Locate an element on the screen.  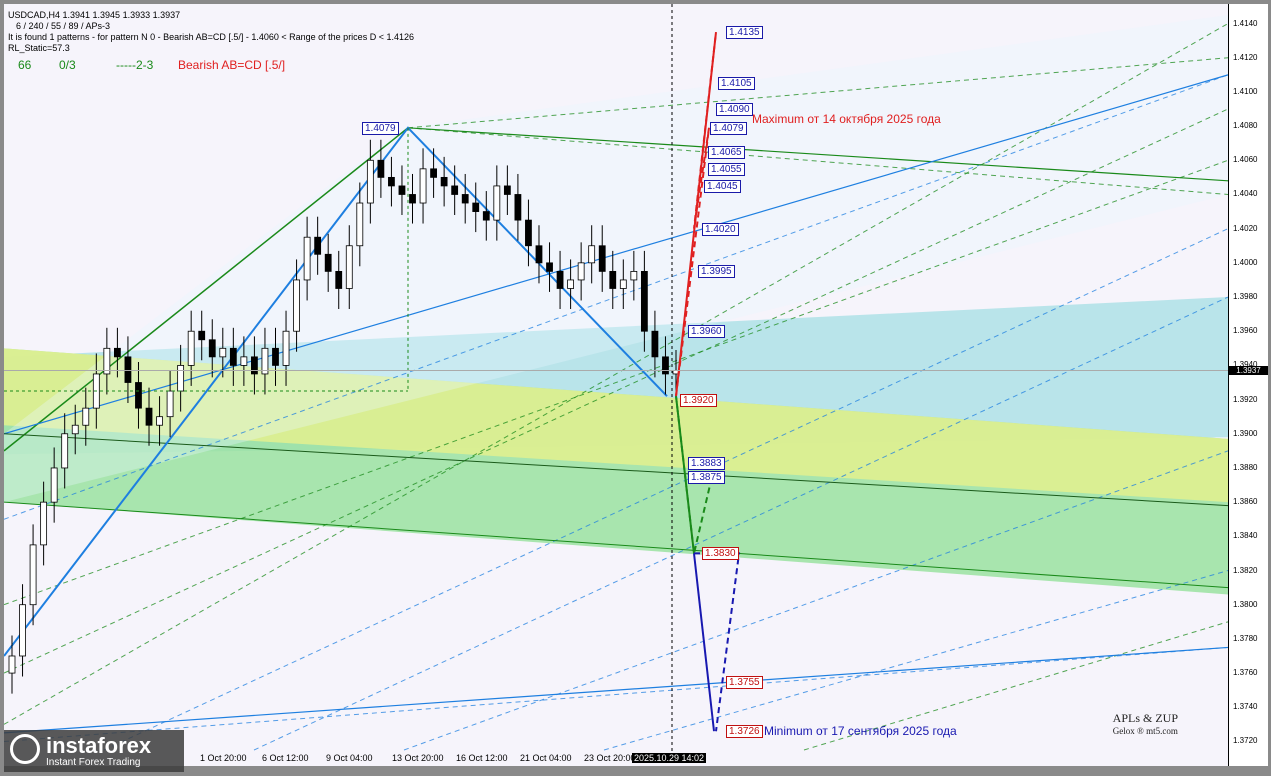
price-label-1-4065: 1.4065 is located at coordinates (726, 152).